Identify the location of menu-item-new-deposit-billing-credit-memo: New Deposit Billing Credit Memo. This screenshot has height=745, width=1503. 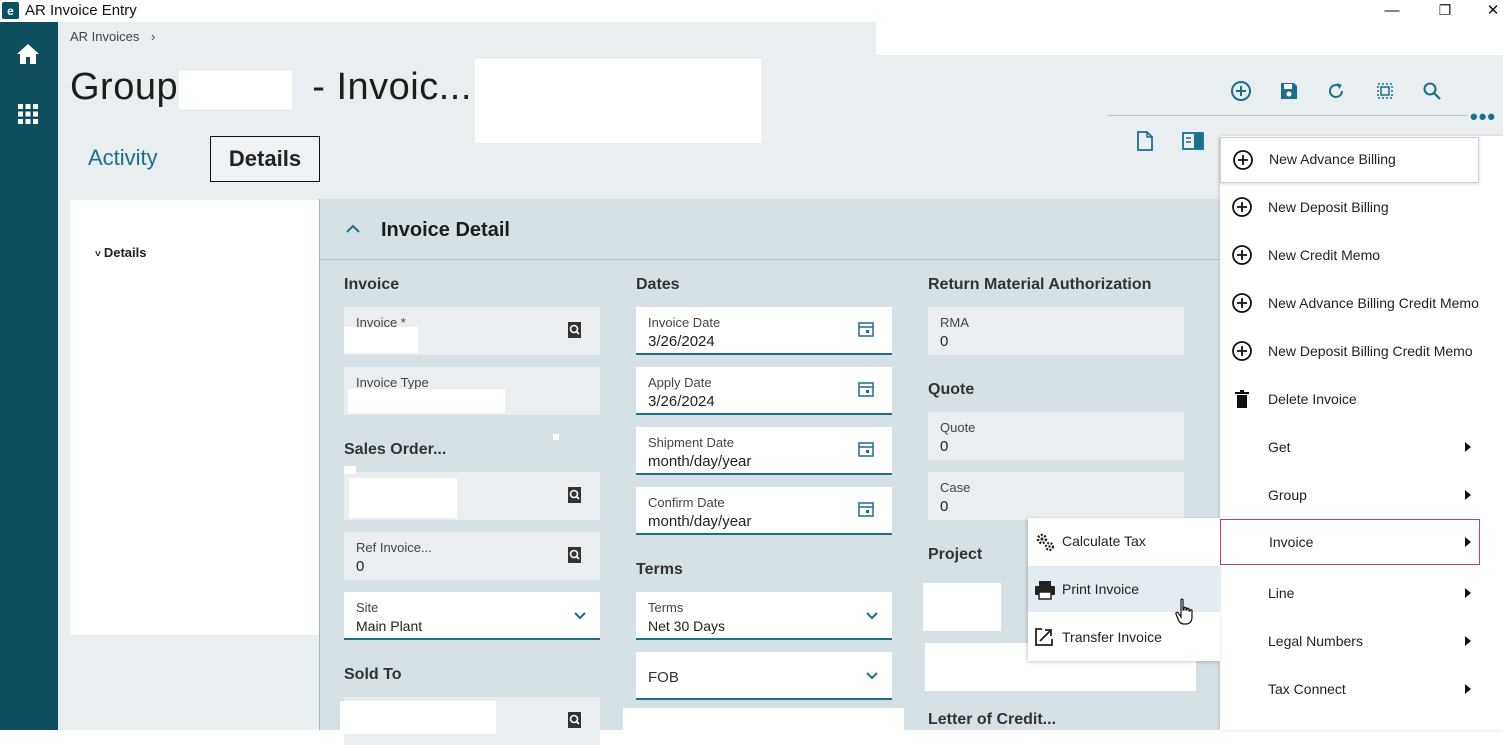
(1349, 352).